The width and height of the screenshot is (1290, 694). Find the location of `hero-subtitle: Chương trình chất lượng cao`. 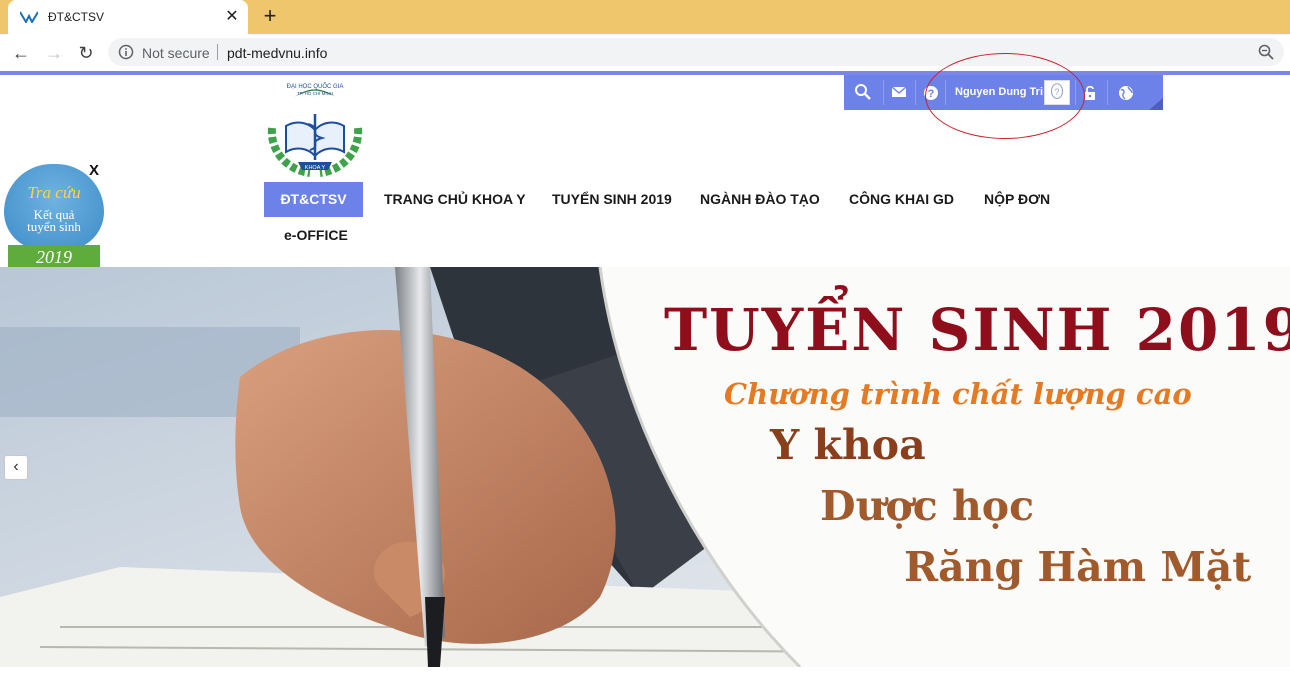

hero-subtitle: Chương trình chất lượng cao is located at coordinates (958, 394).